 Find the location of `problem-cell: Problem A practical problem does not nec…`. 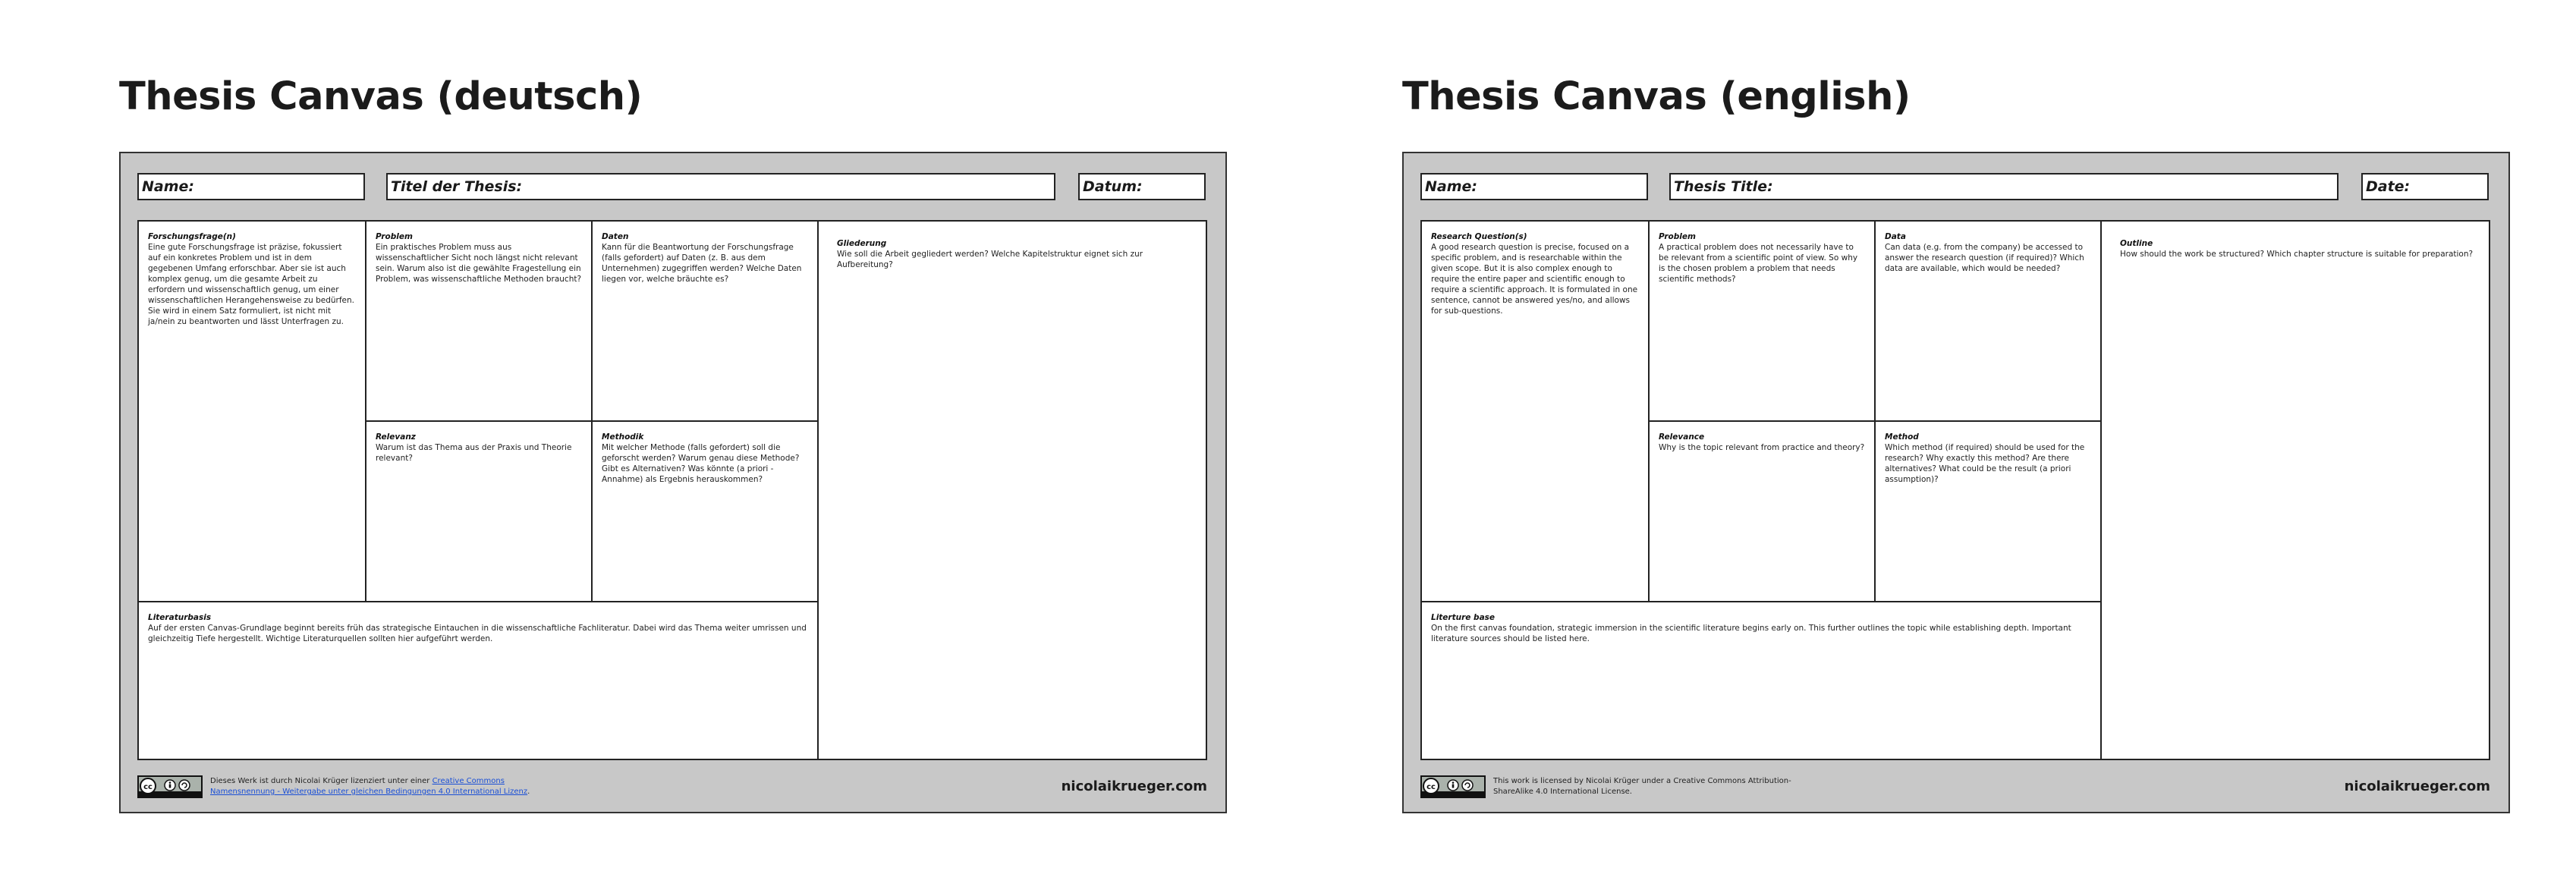

problem-cell: Problem A practical problem does not nec… is located at coordinates (1761, 321).